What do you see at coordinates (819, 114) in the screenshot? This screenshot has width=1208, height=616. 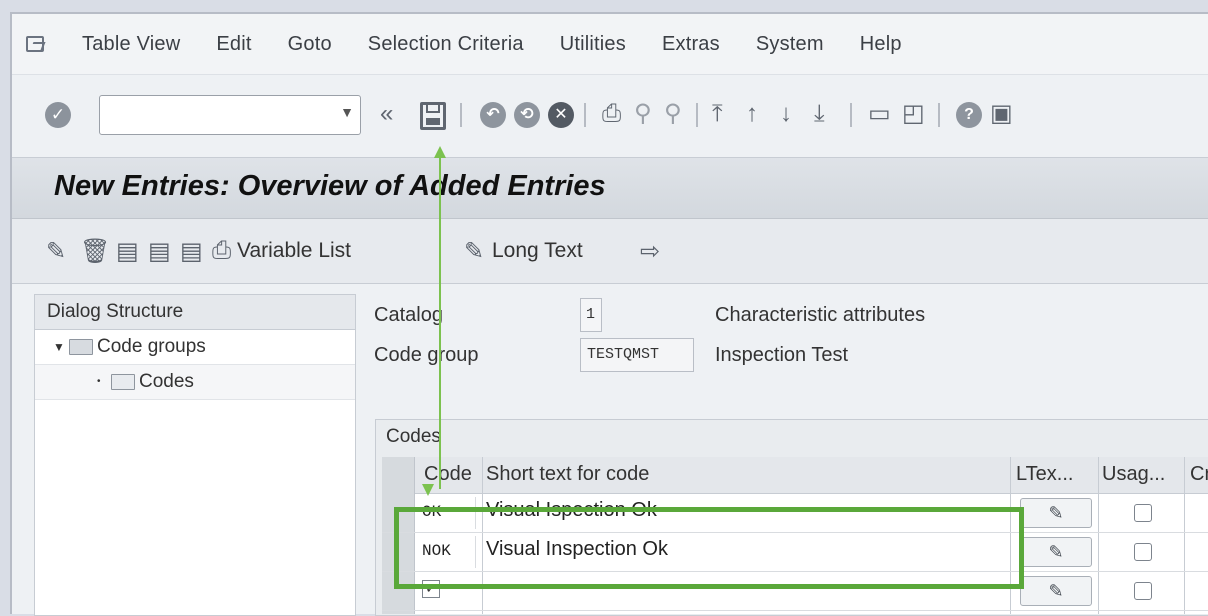 I see `last-page-icon: ⤓` at bounding box center [819, 114].